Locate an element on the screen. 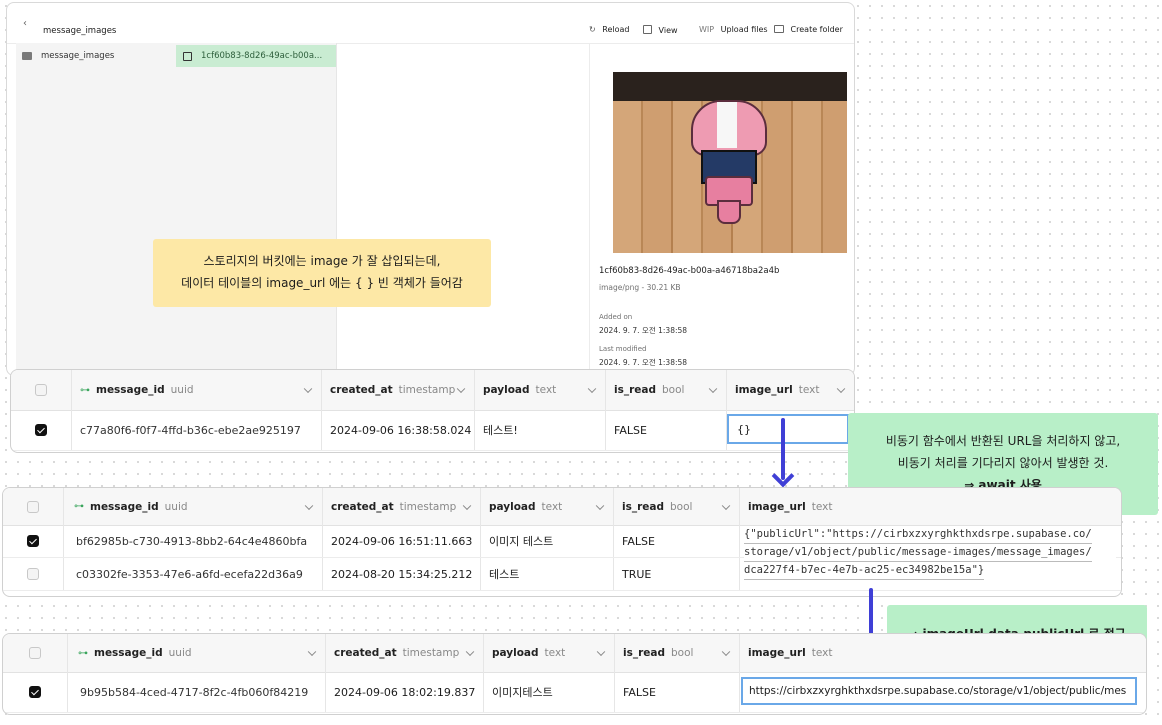  added-on-label: Added on is located at coordinates (616, 317).